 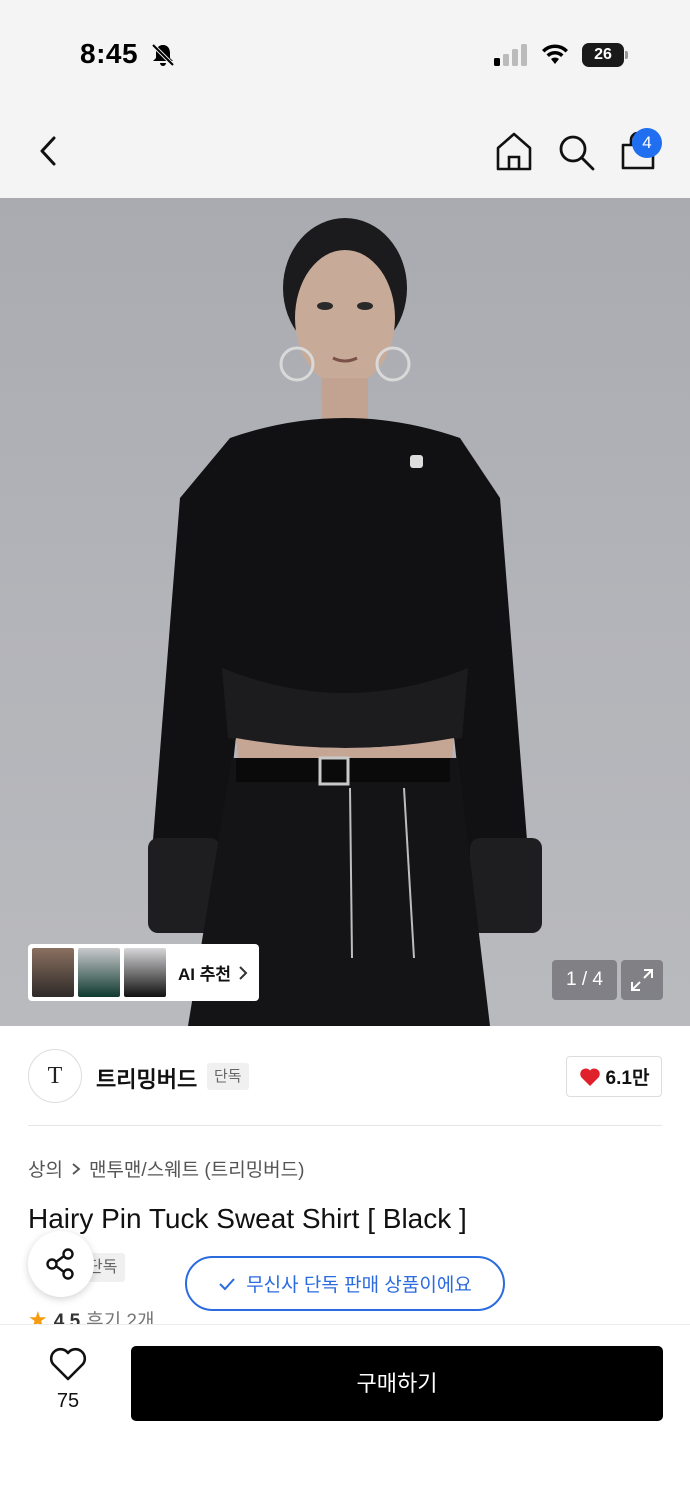 I want to click on battery-level: 26, so click(x=603, y=55).